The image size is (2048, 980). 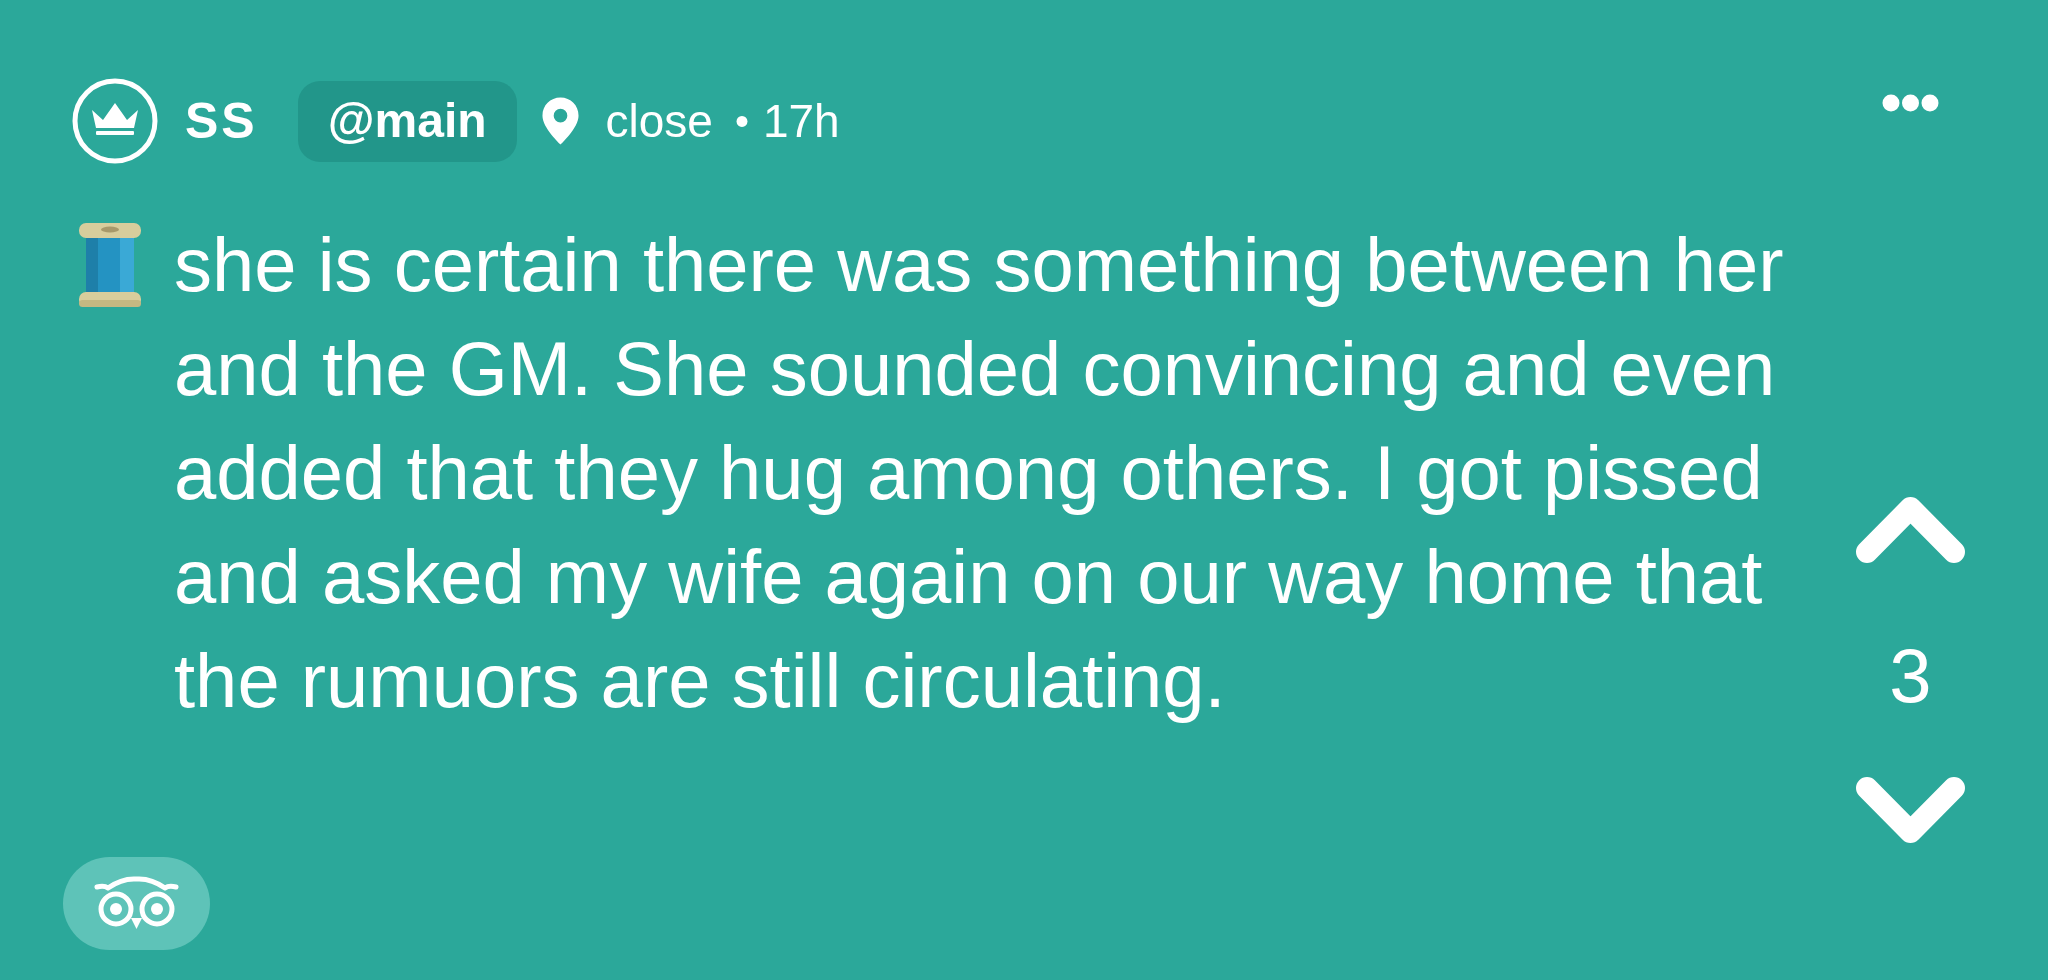 What do you see at coordinates (110, 265) in the screenshot?
I see `thread-spool-icon` at bounding box center [110, 265].